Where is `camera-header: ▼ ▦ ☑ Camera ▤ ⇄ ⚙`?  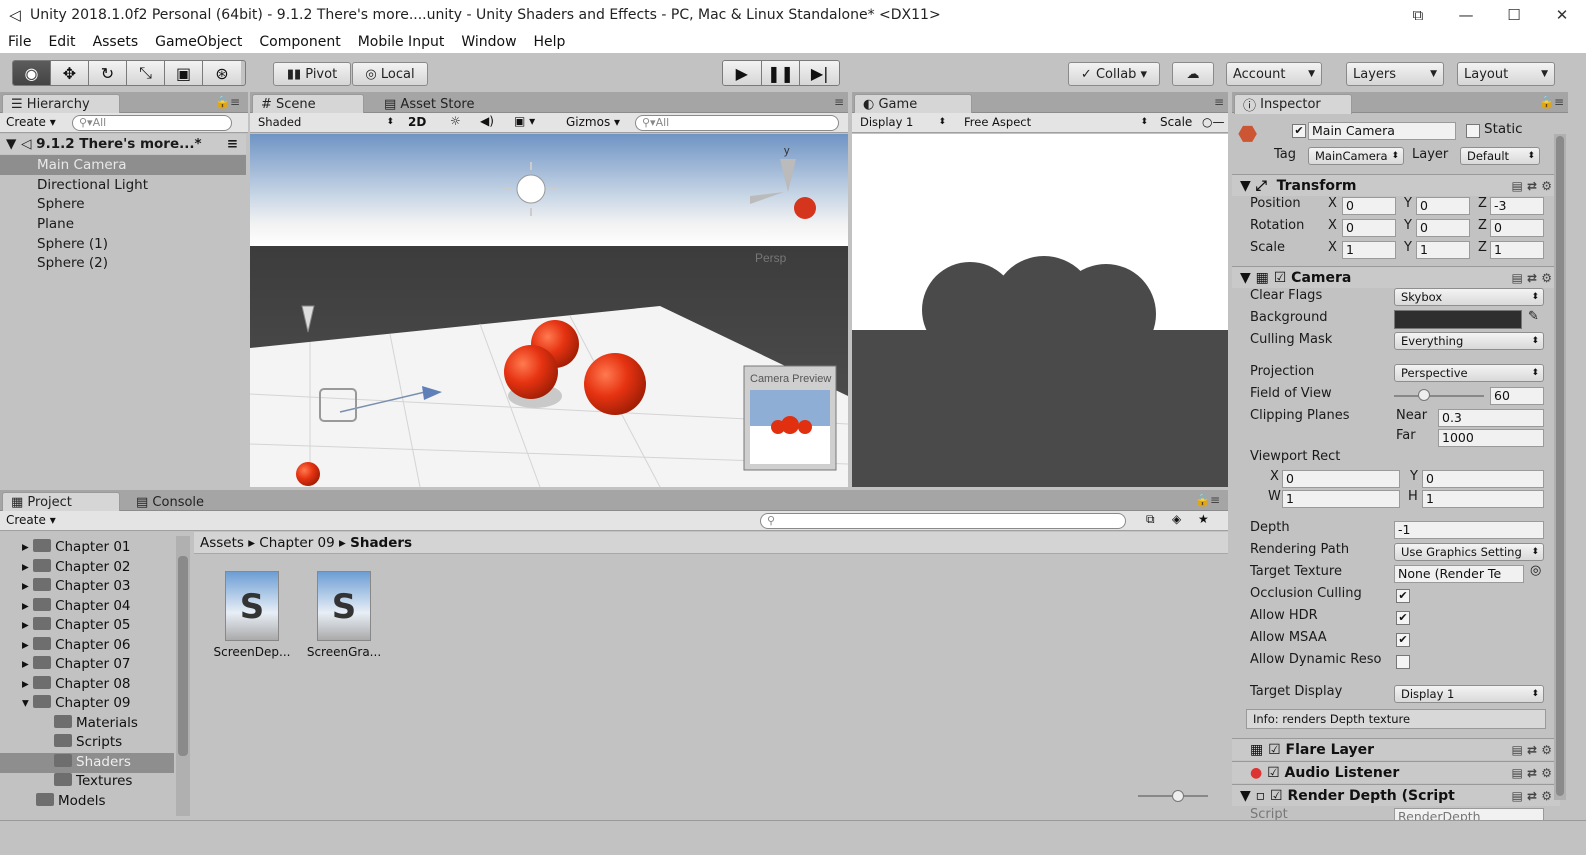 camera-header: ▼ ▦ ☑ Camera ▤ ⇄ ⚙ is located at coordinates (1396, 277).